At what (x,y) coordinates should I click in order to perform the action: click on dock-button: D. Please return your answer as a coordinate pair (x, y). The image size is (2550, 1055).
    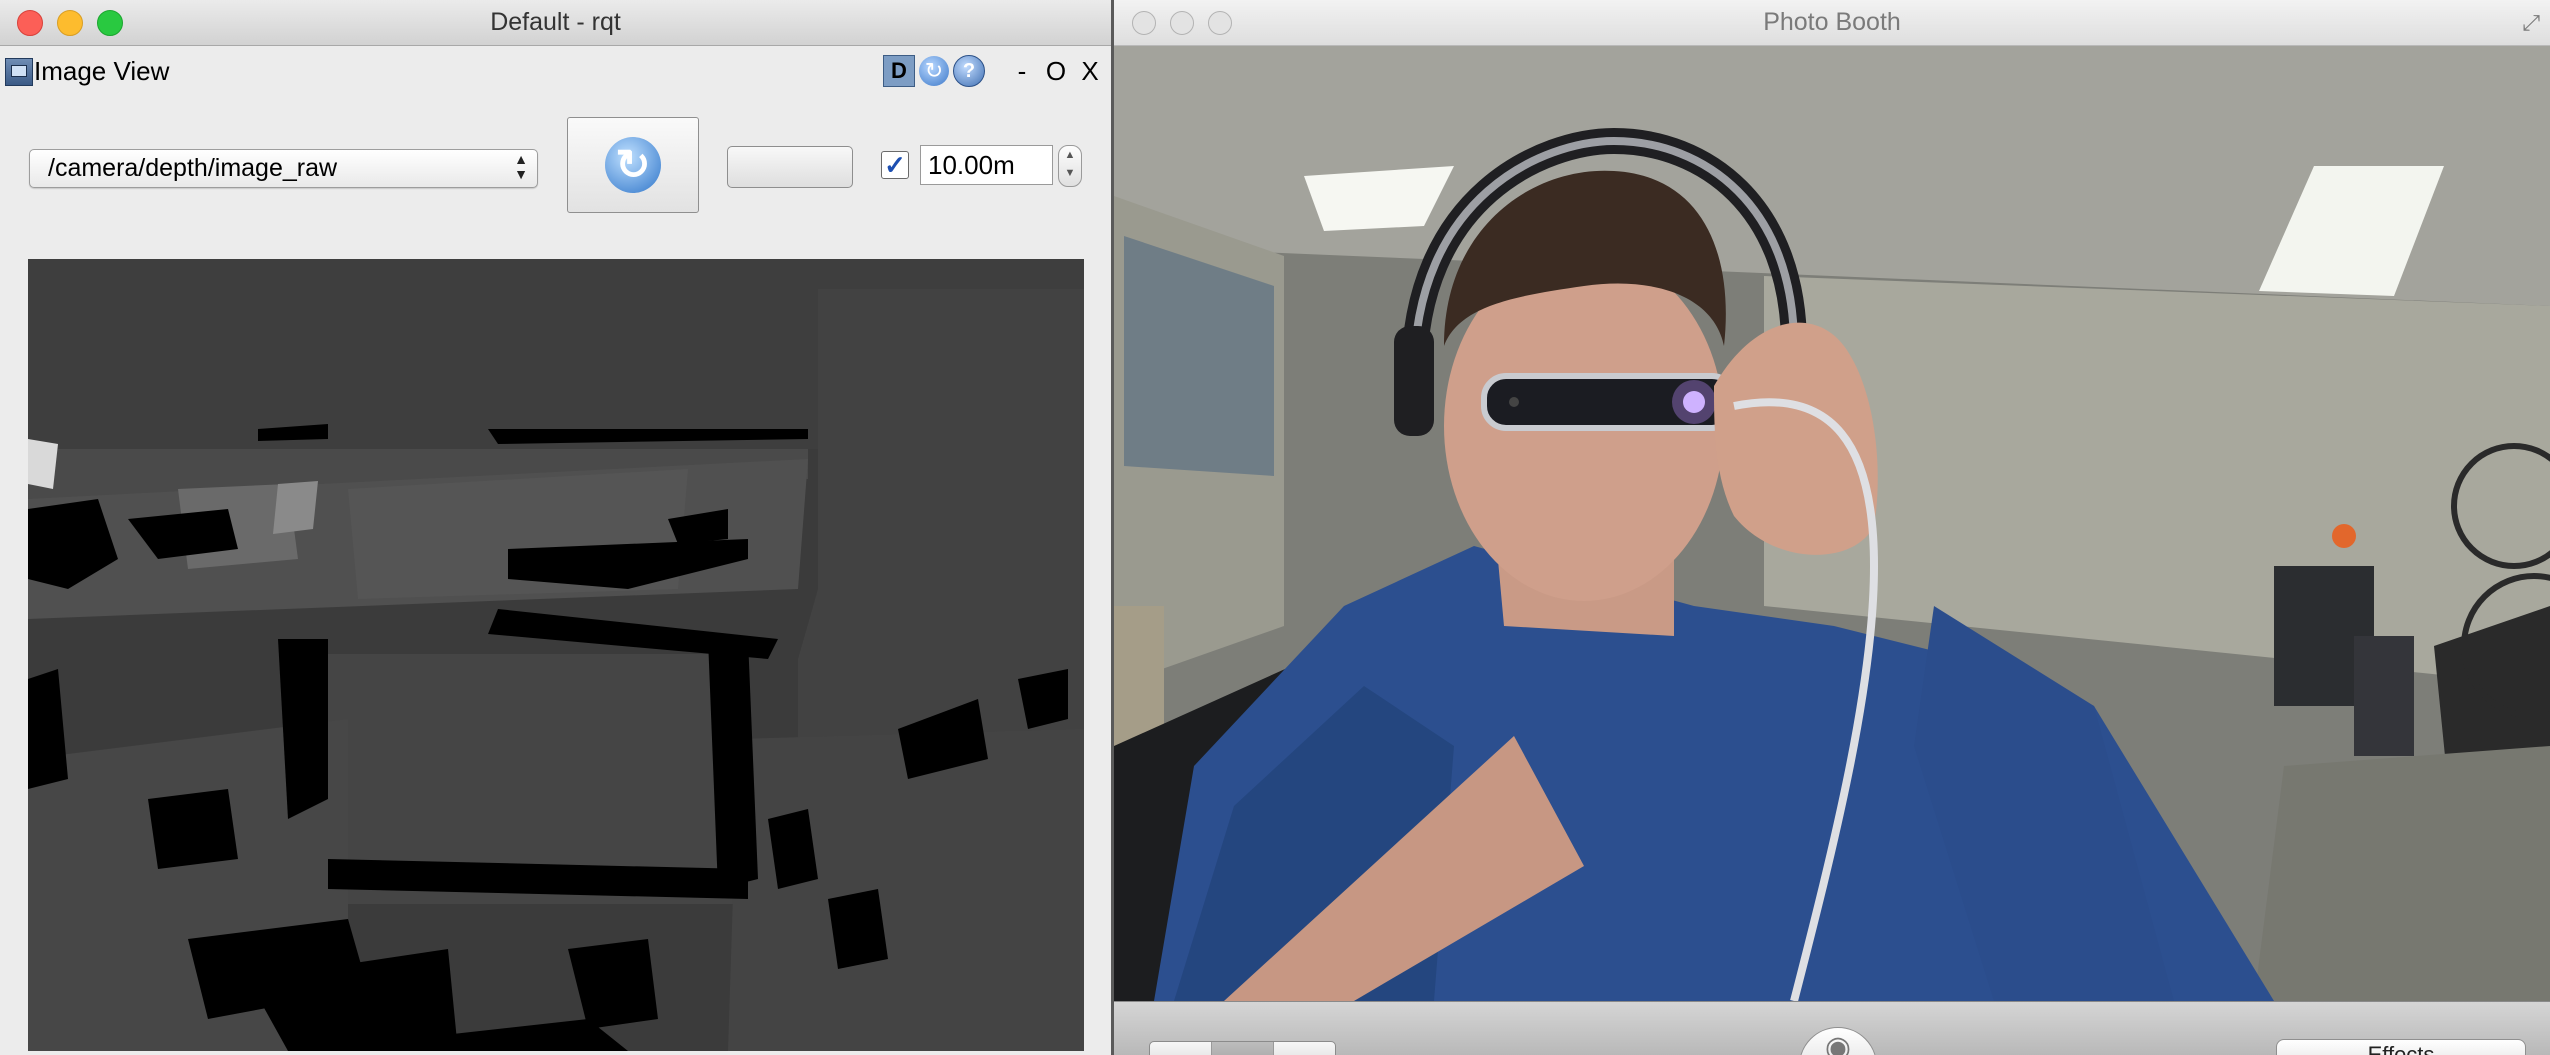
    Looking at the image, I should click on (899, 71).